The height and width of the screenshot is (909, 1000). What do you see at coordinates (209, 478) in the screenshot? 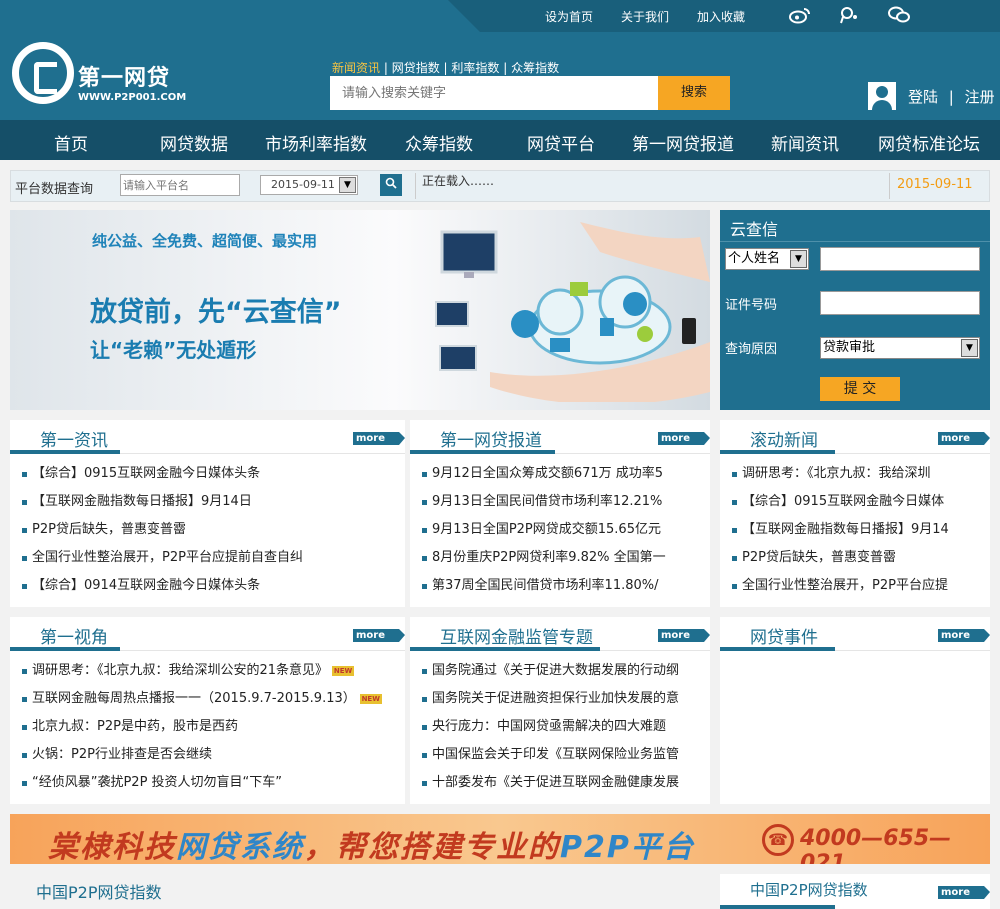
I see `list-item: 【综合】0915互联网金融今日媒体头条` at bounding box center [209, 478].